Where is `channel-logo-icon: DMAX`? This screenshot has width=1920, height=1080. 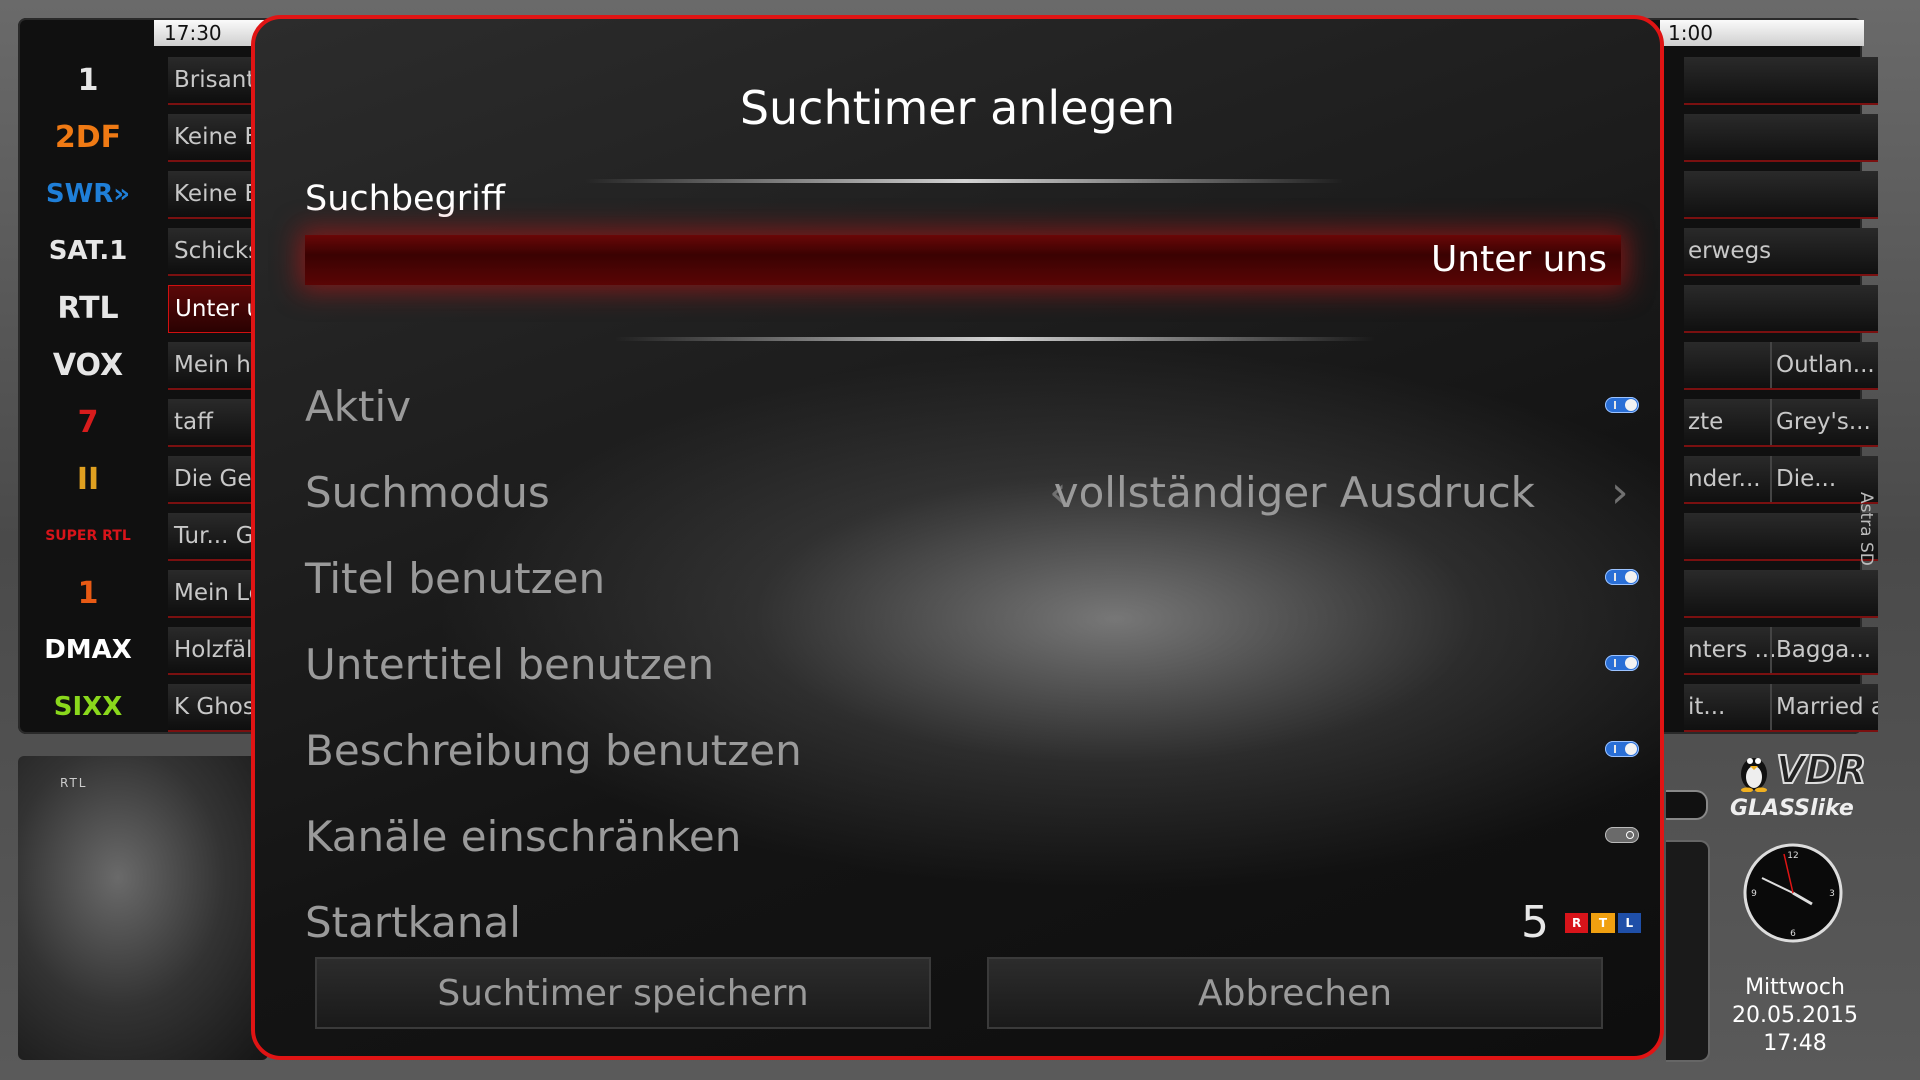 channel-logo-icon: DMAX is located at coordinates (88, 650).